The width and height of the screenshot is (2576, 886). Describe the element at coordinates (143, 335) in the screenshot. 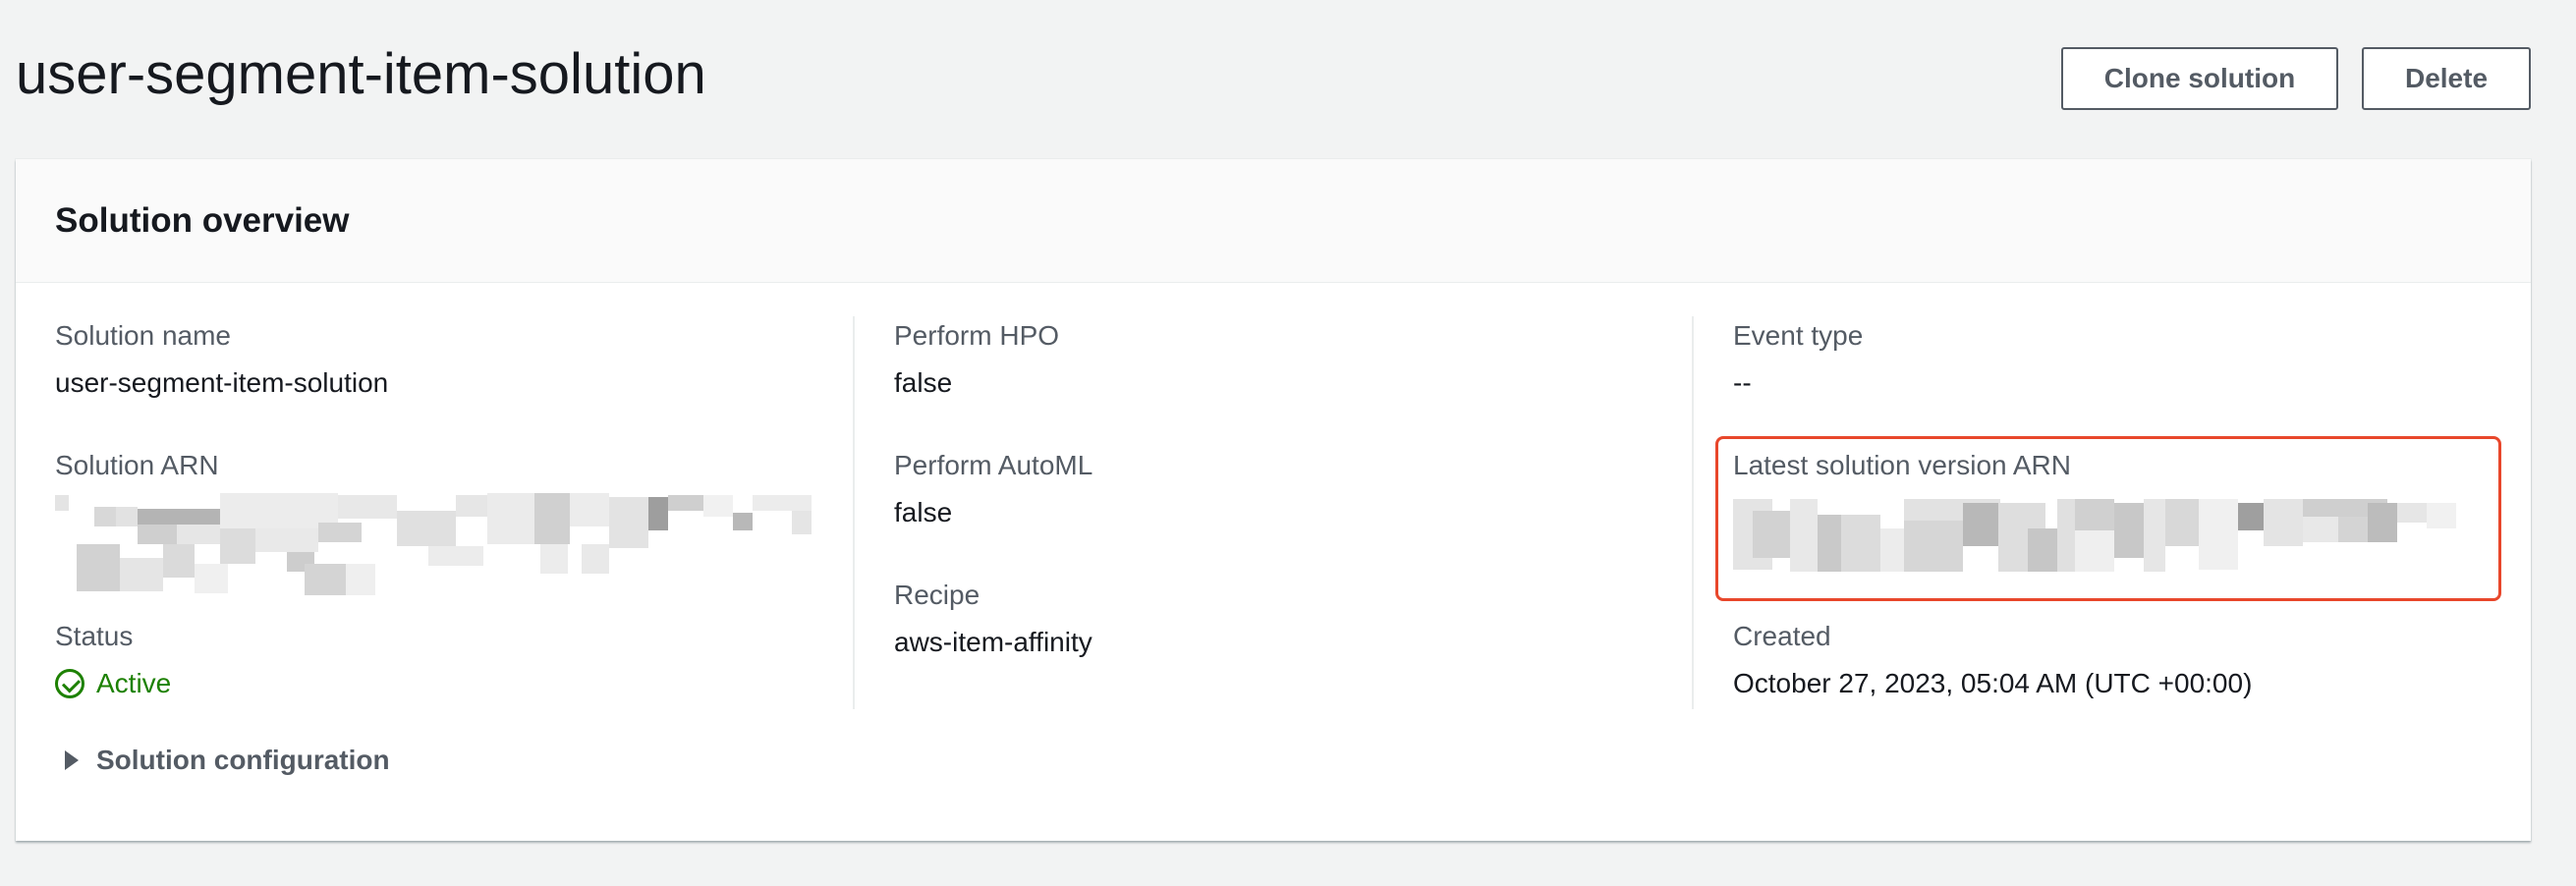

I see `field-label: Solution name` at that location.